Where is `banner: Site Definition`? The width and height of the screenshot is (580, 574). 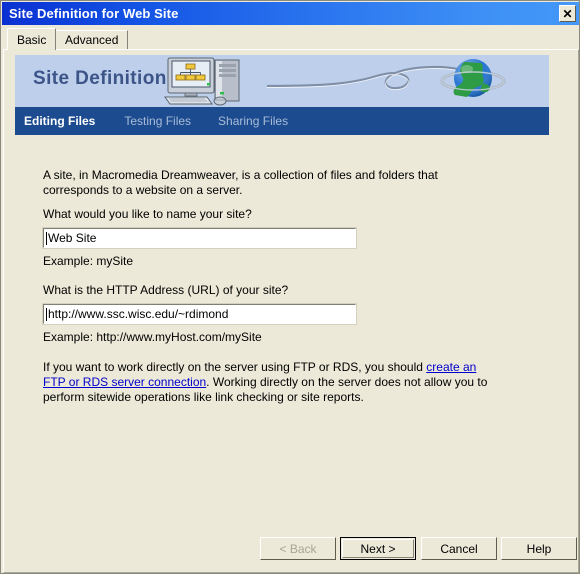
banner: Site Definition is located at coordinates (282, 81).